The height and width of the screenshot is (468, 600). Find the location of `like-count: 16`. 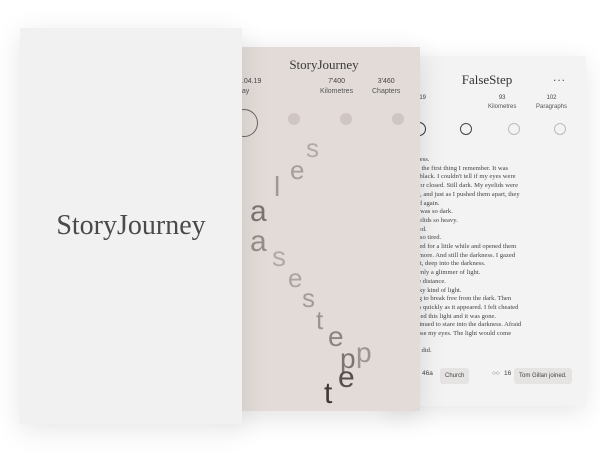

like-count: 16 is located at coordinates (508, 373).